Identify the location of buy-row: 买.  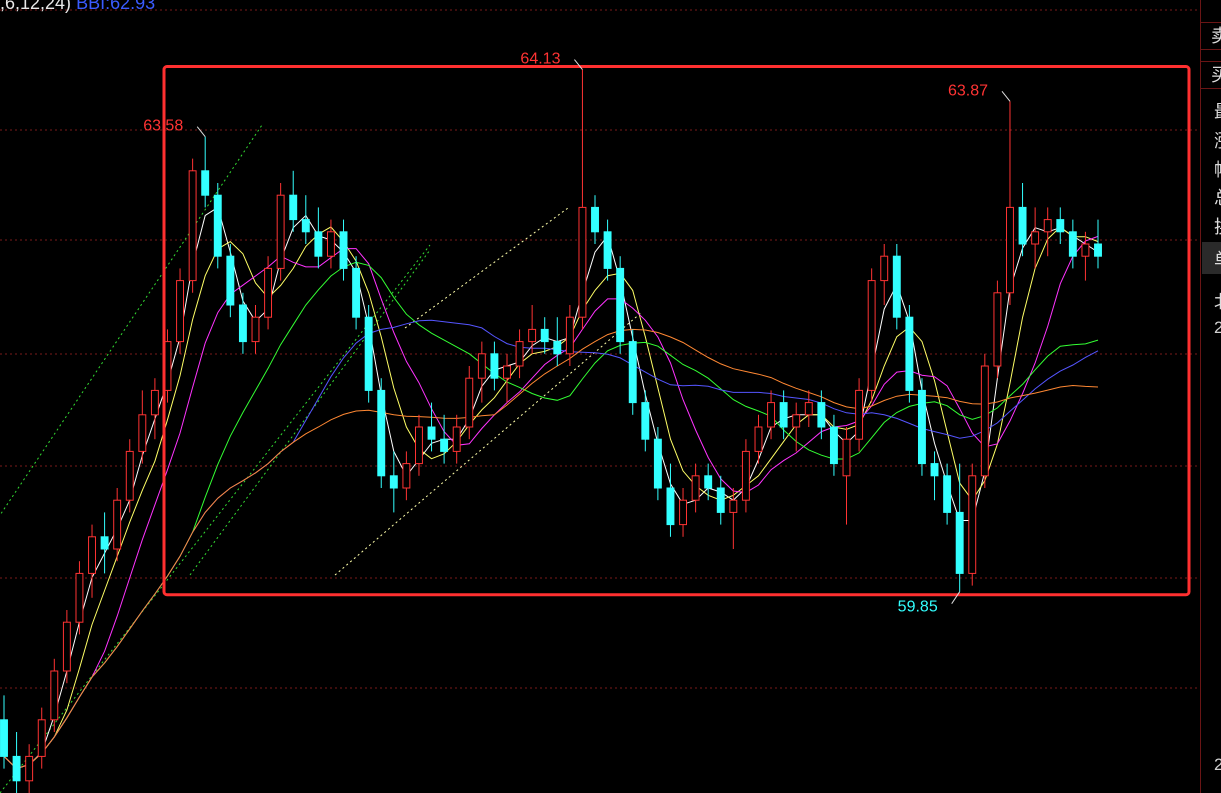
(1211, 75).